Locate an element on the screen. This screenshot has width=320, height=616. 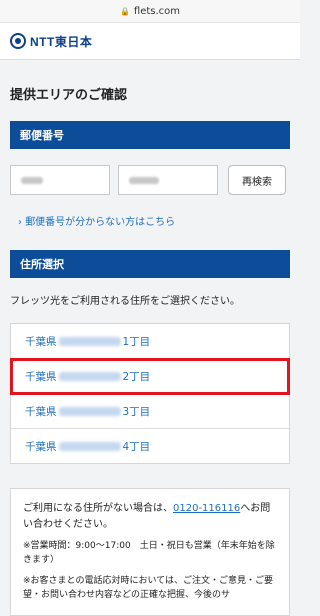
notice-text-before: ご利用になる住所がない場合は、 is located at coordinates (98, 508).